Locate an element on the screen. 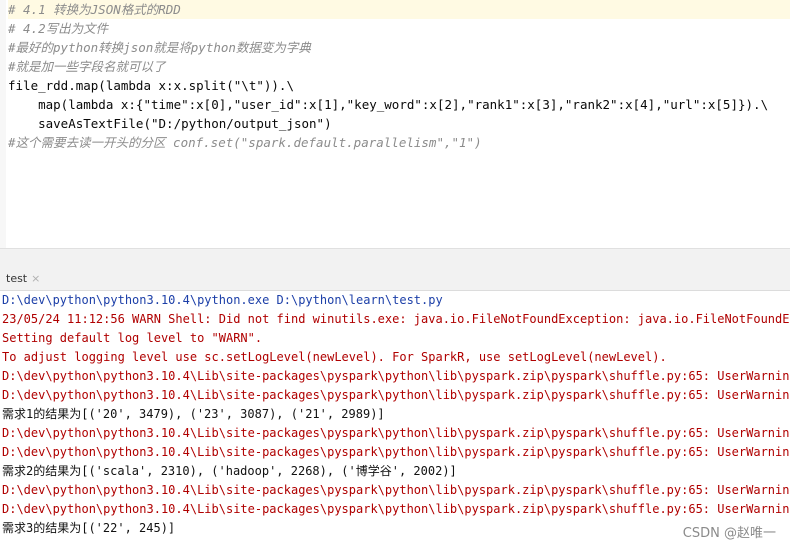 The width and height of the screenshot is (790, 550). close-icon: × is located at coordinates (35, 278).